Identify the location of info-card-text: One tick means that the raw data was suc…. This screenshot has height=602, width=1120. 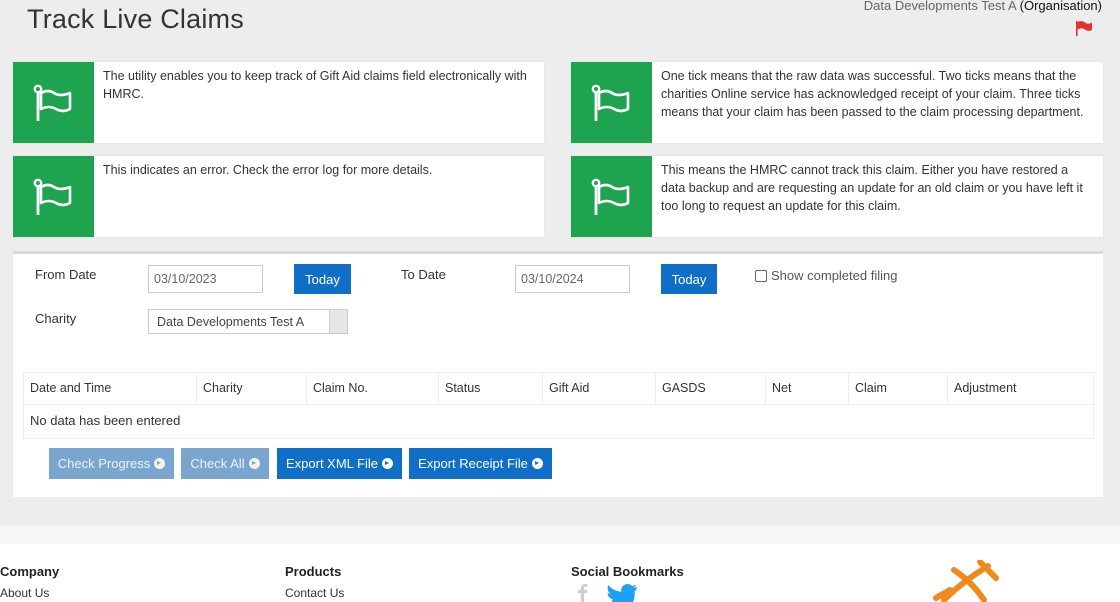
(872, 94).